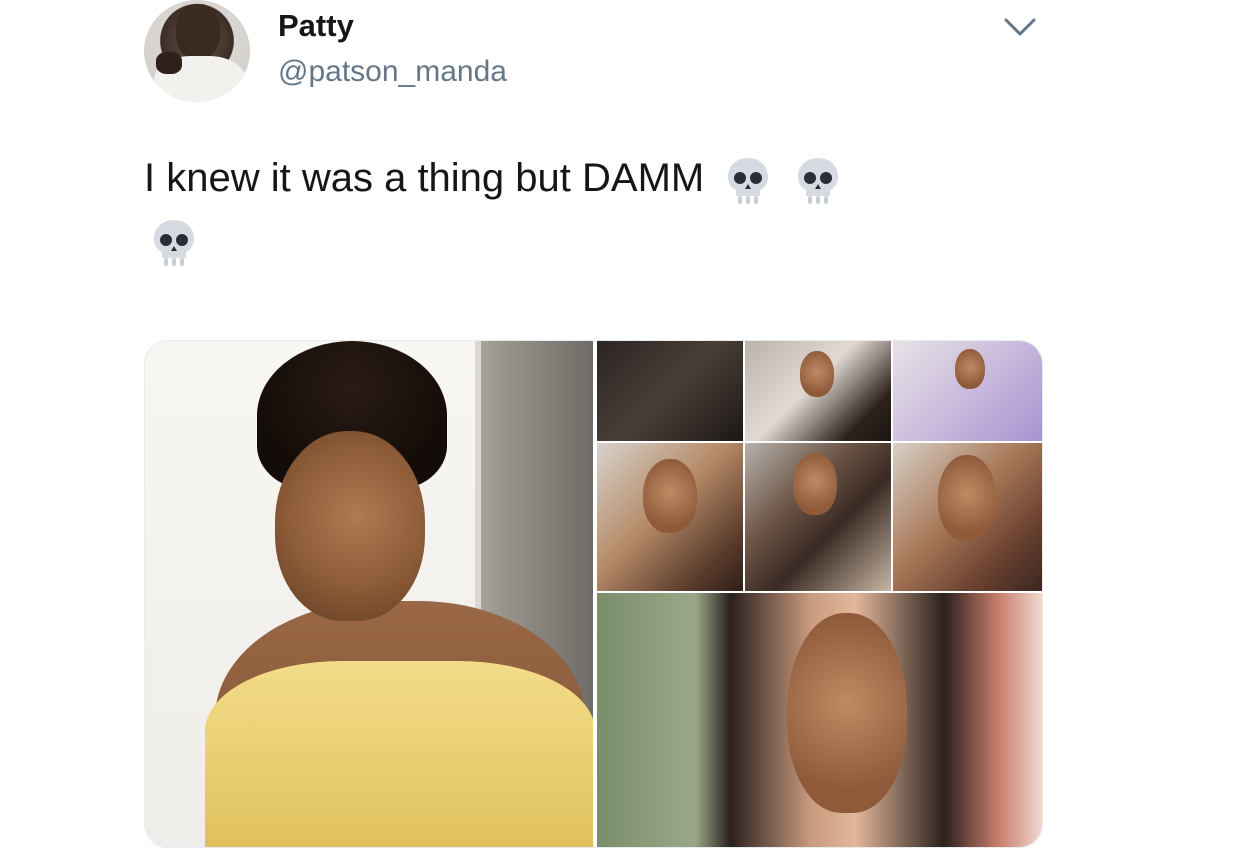 The image size is (1234, 849). Describe the element at coordinates (169, 63) in the screenshot. I see `avatar-hand` at that location.